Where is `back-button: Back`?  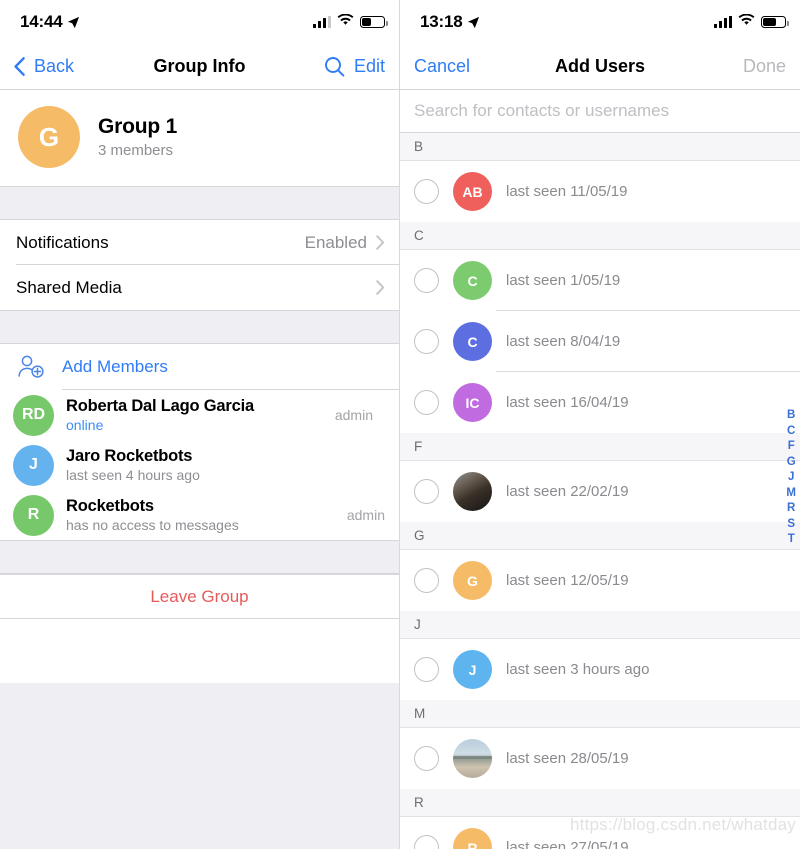 back-button: Back is located at coordinates (54, 66).